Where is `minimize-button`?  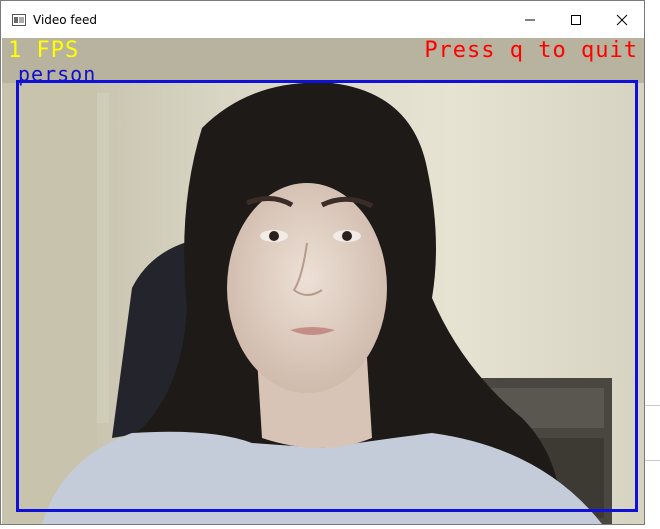 minimize-button is located at coordinates (530, 19).